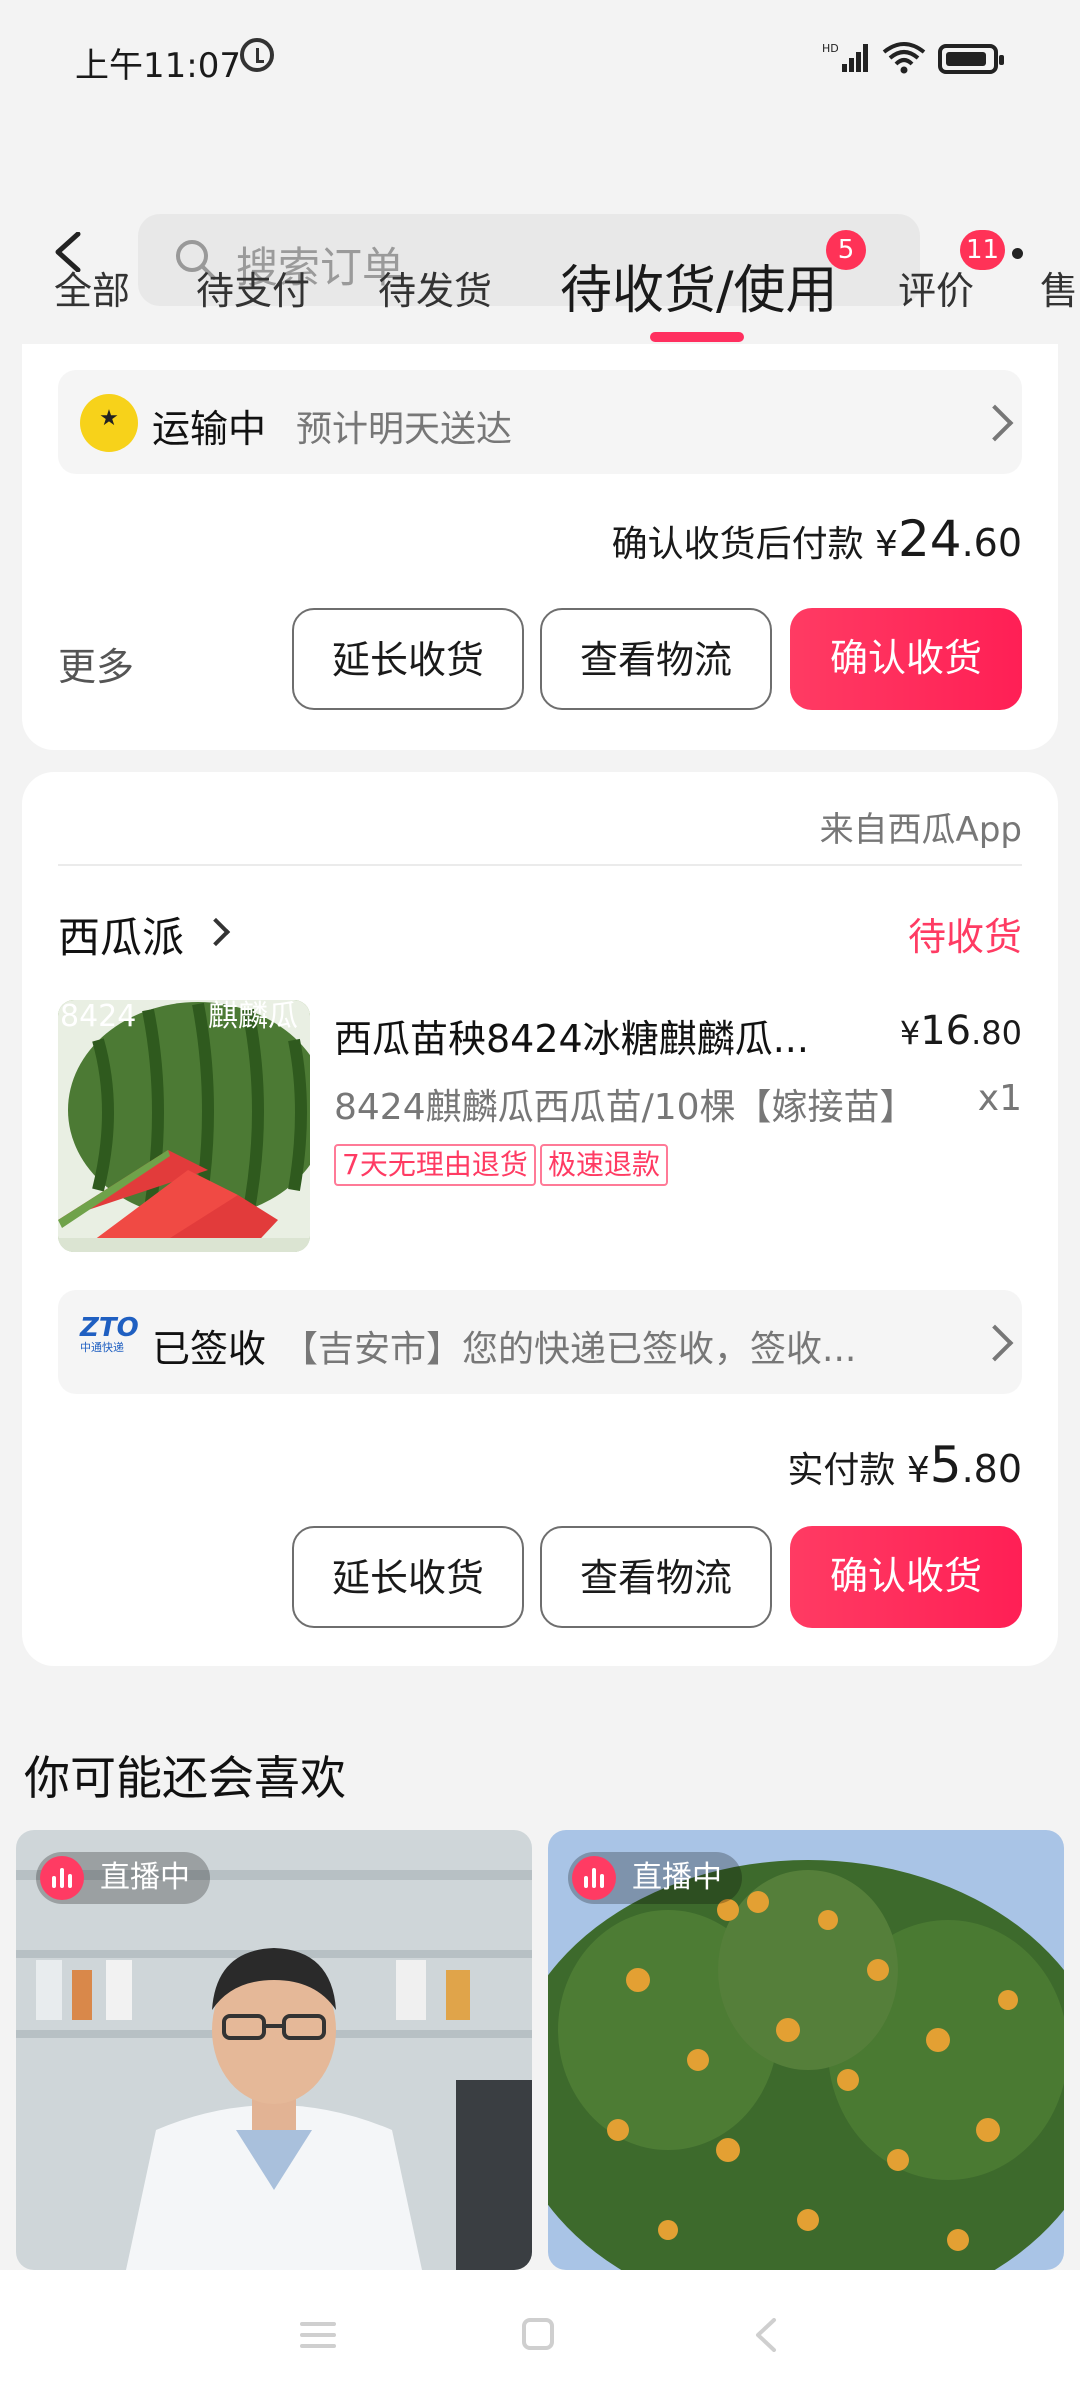 Image resolution: width=1080 pixels, height=2400 pixels. I want to click on divider, so click(540, 865).